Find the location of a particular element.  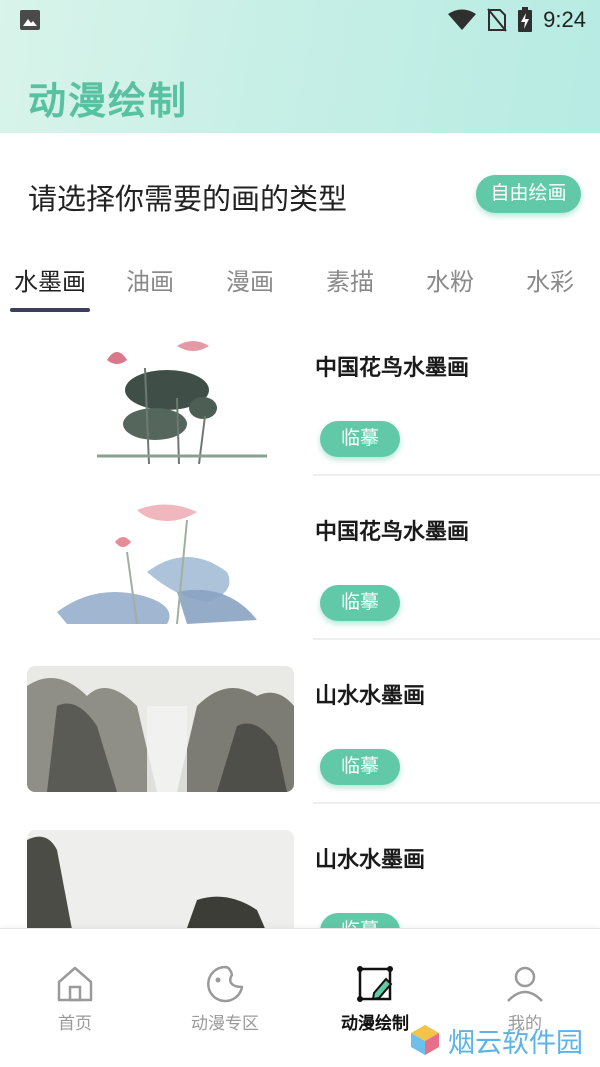

nav-item-home: 首页 is located at coordinates (75, 998).